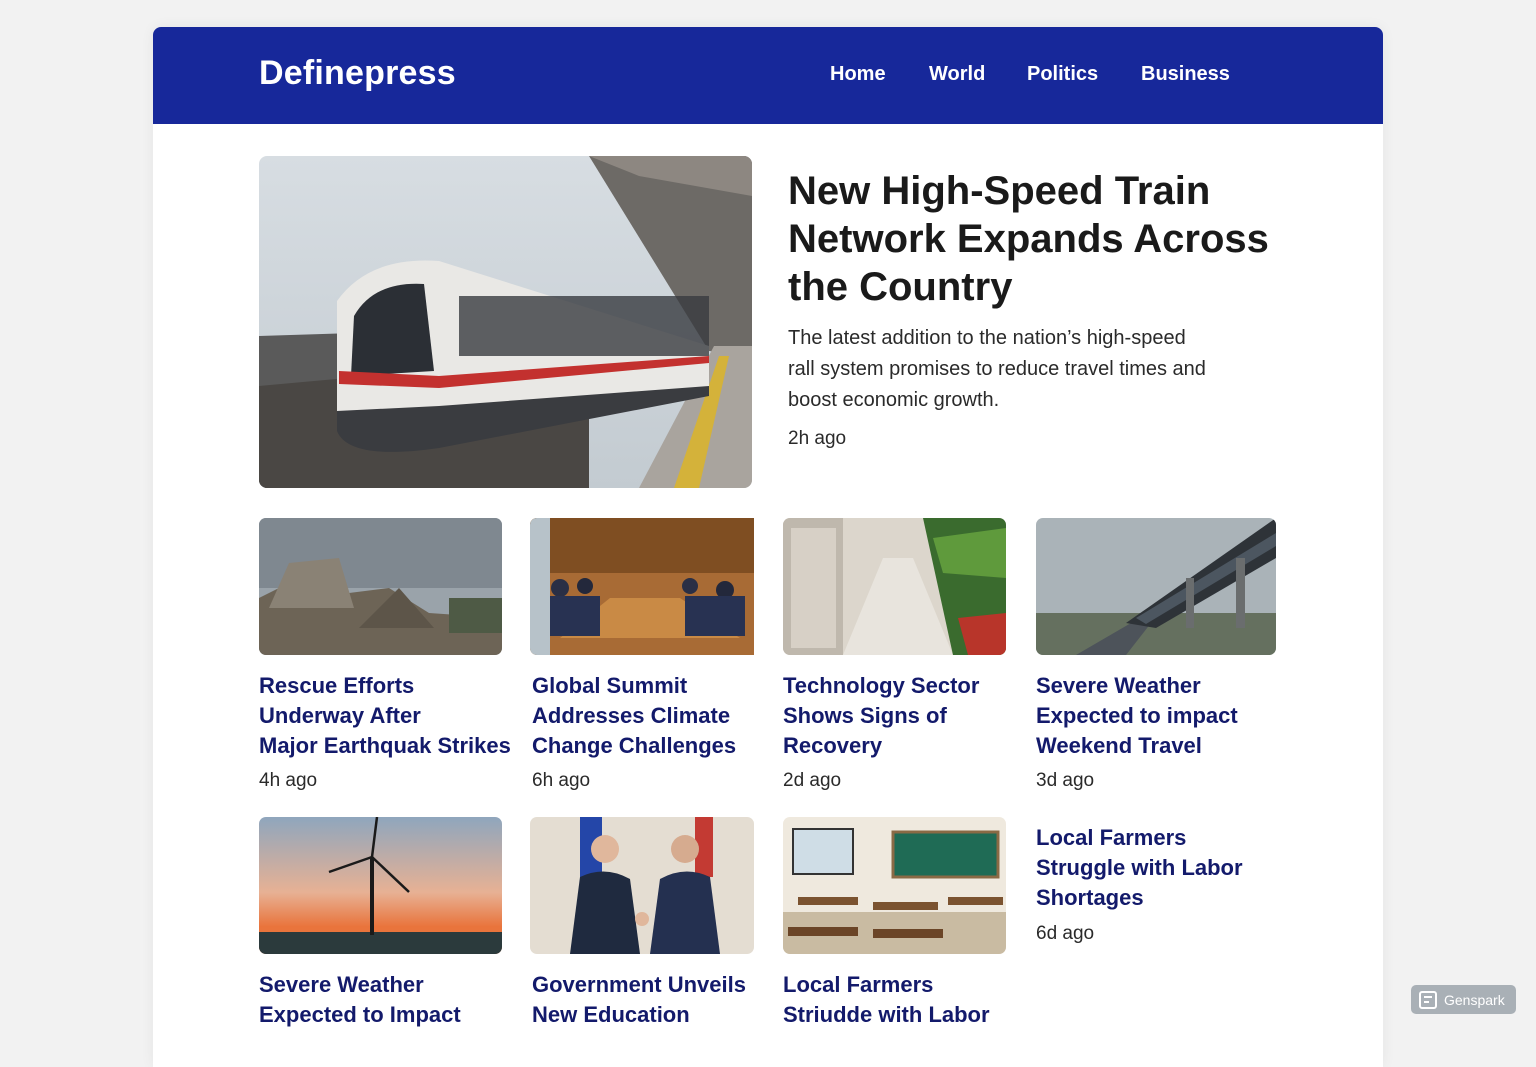 This screenshot has width=1536, height=1067. Describe the element at coordinates (768, 75) in the screenshot. I see `site-header: Definepress Home World Politics Business` at that location.